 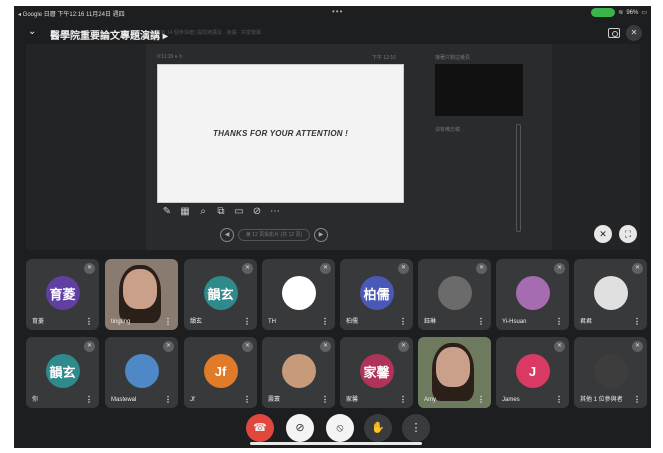 I want to click on participant-avatar: J, so click(x=532, y=371).